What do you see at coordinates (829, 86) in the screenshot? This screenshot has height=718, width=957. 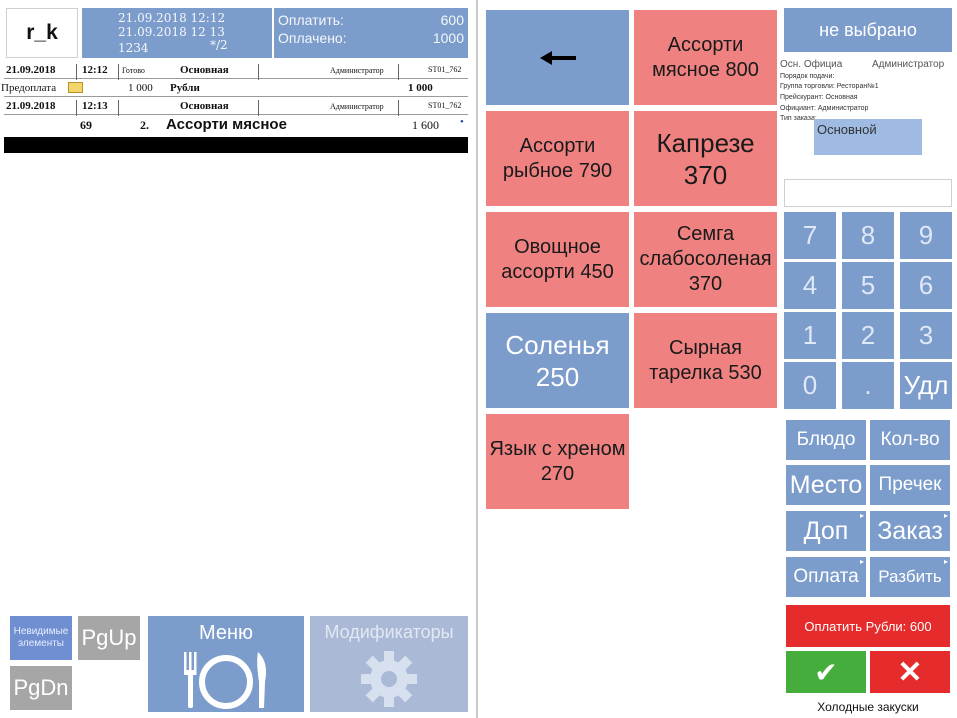 I see `trade-group: Группа торговли: Ресторан№1` at bounding box center [829, 86].